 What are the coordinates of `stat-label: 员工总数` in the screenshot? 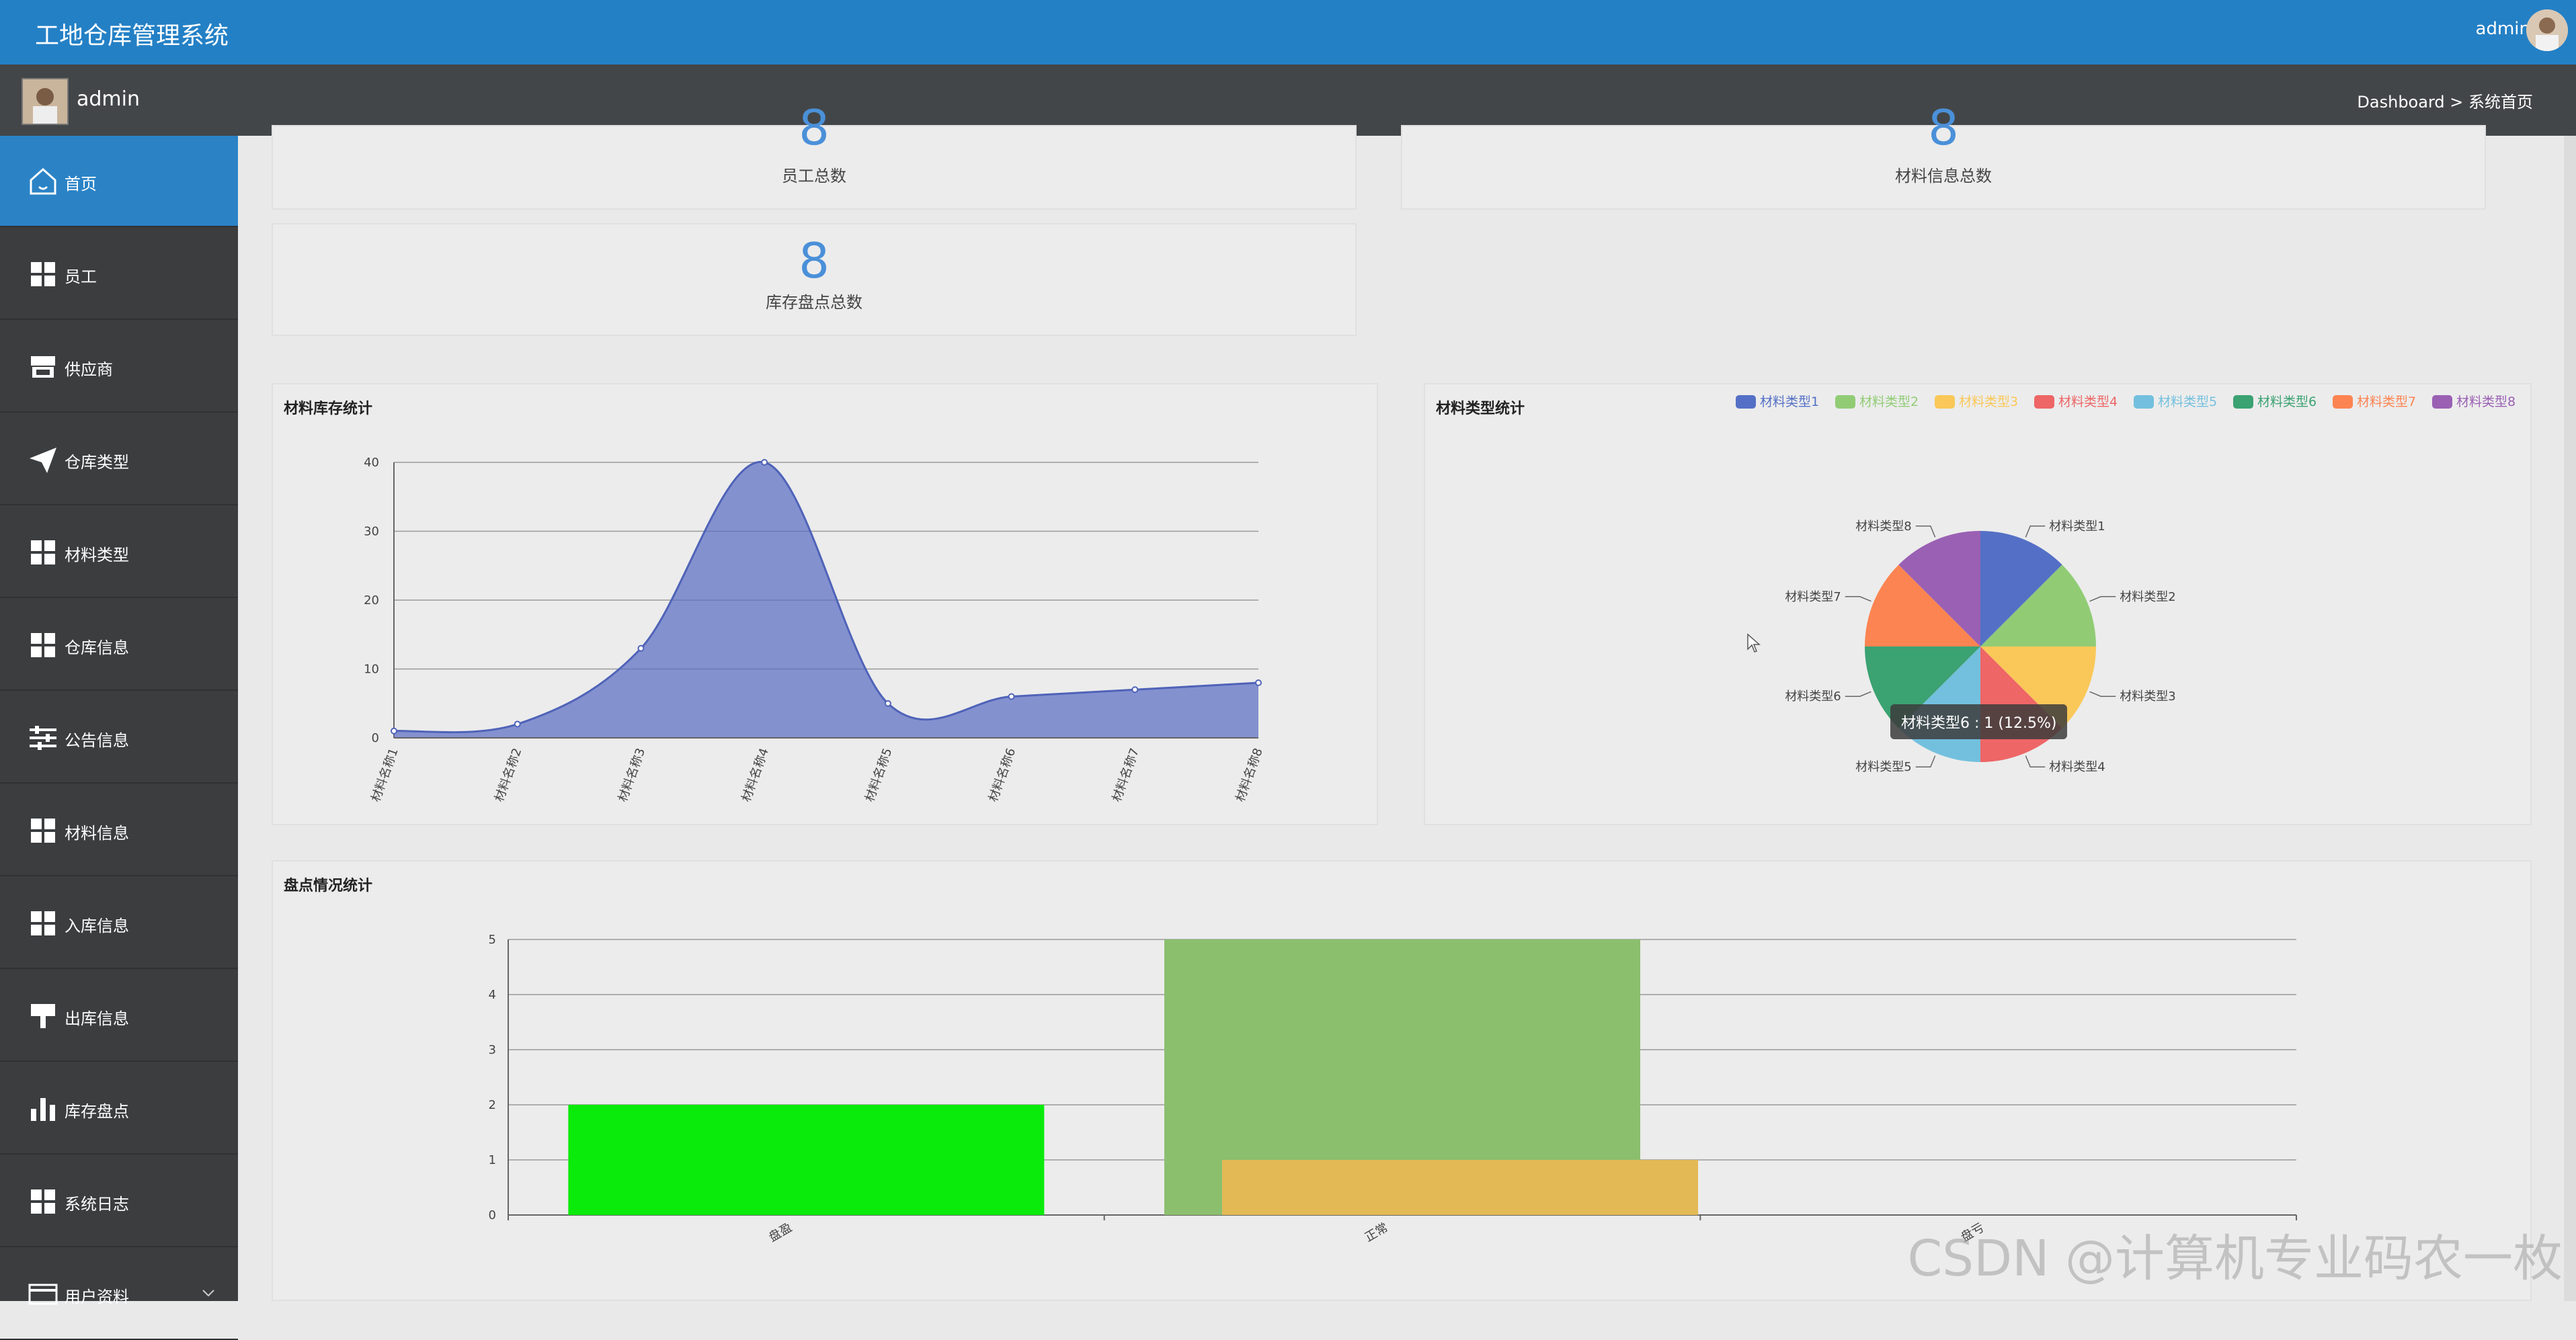 It's located at (814, 174).